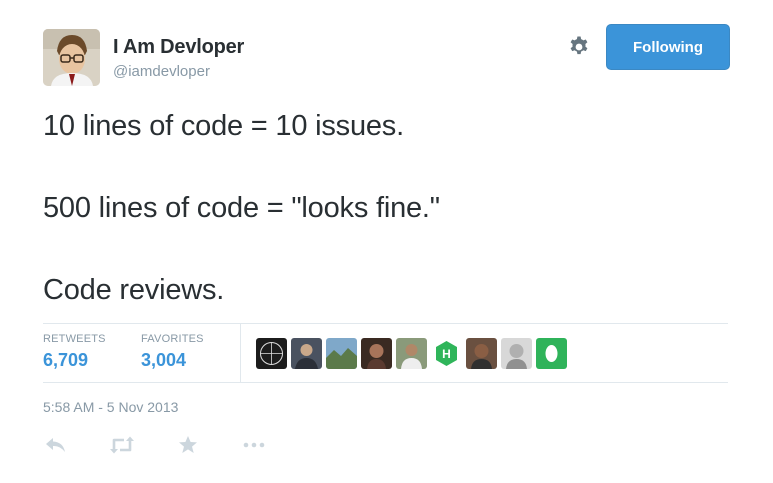  Describe the element at coordinates (74, 360) in the screenshot. I see `retweets-count: 6,709` at that location.